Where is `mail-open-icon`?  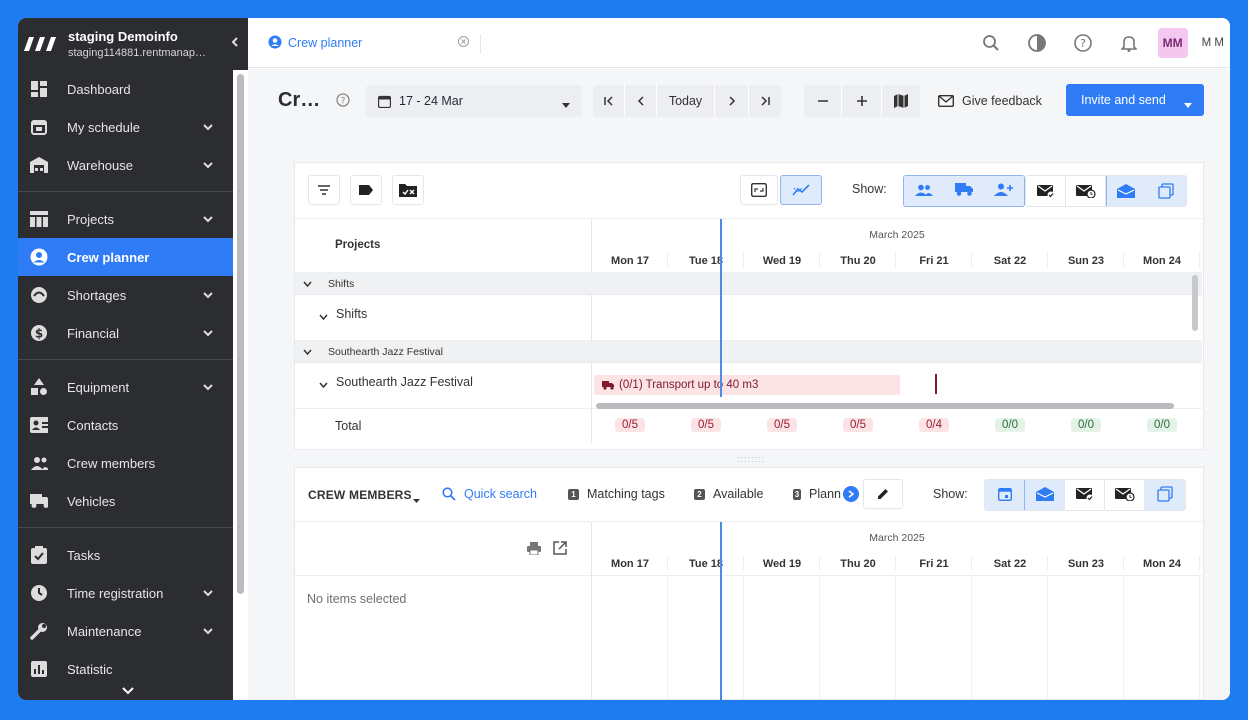
mail-open-icon is located at coordinates (1126, 191).